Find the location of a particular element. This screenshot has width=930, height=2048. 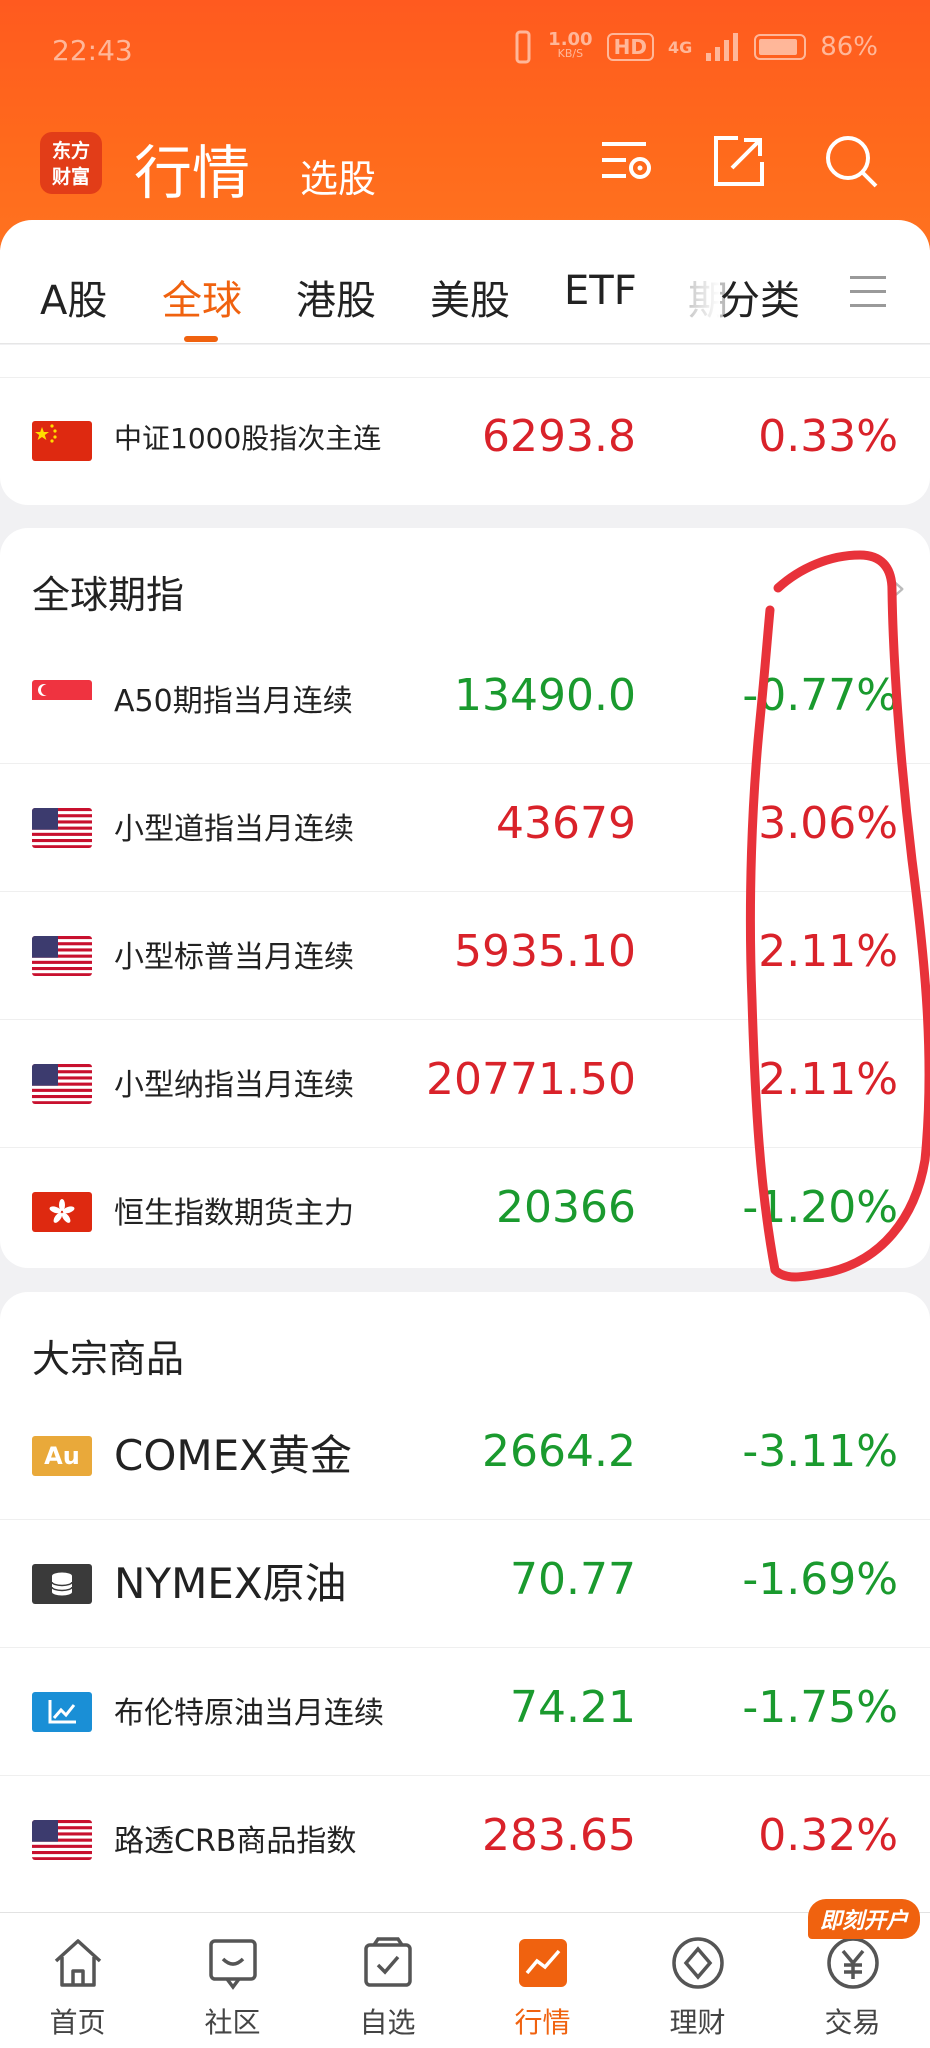

row-price: 70.77 is located at coordinates (573, 1579).